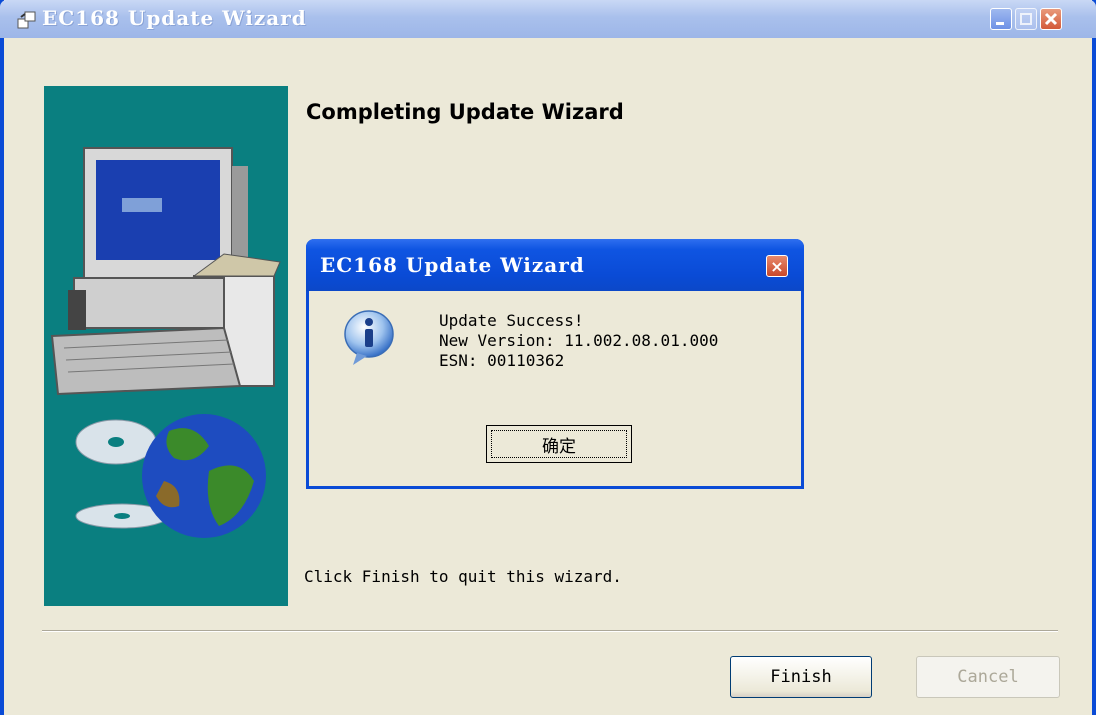  I want to click on close-button, so click(1051, 19).